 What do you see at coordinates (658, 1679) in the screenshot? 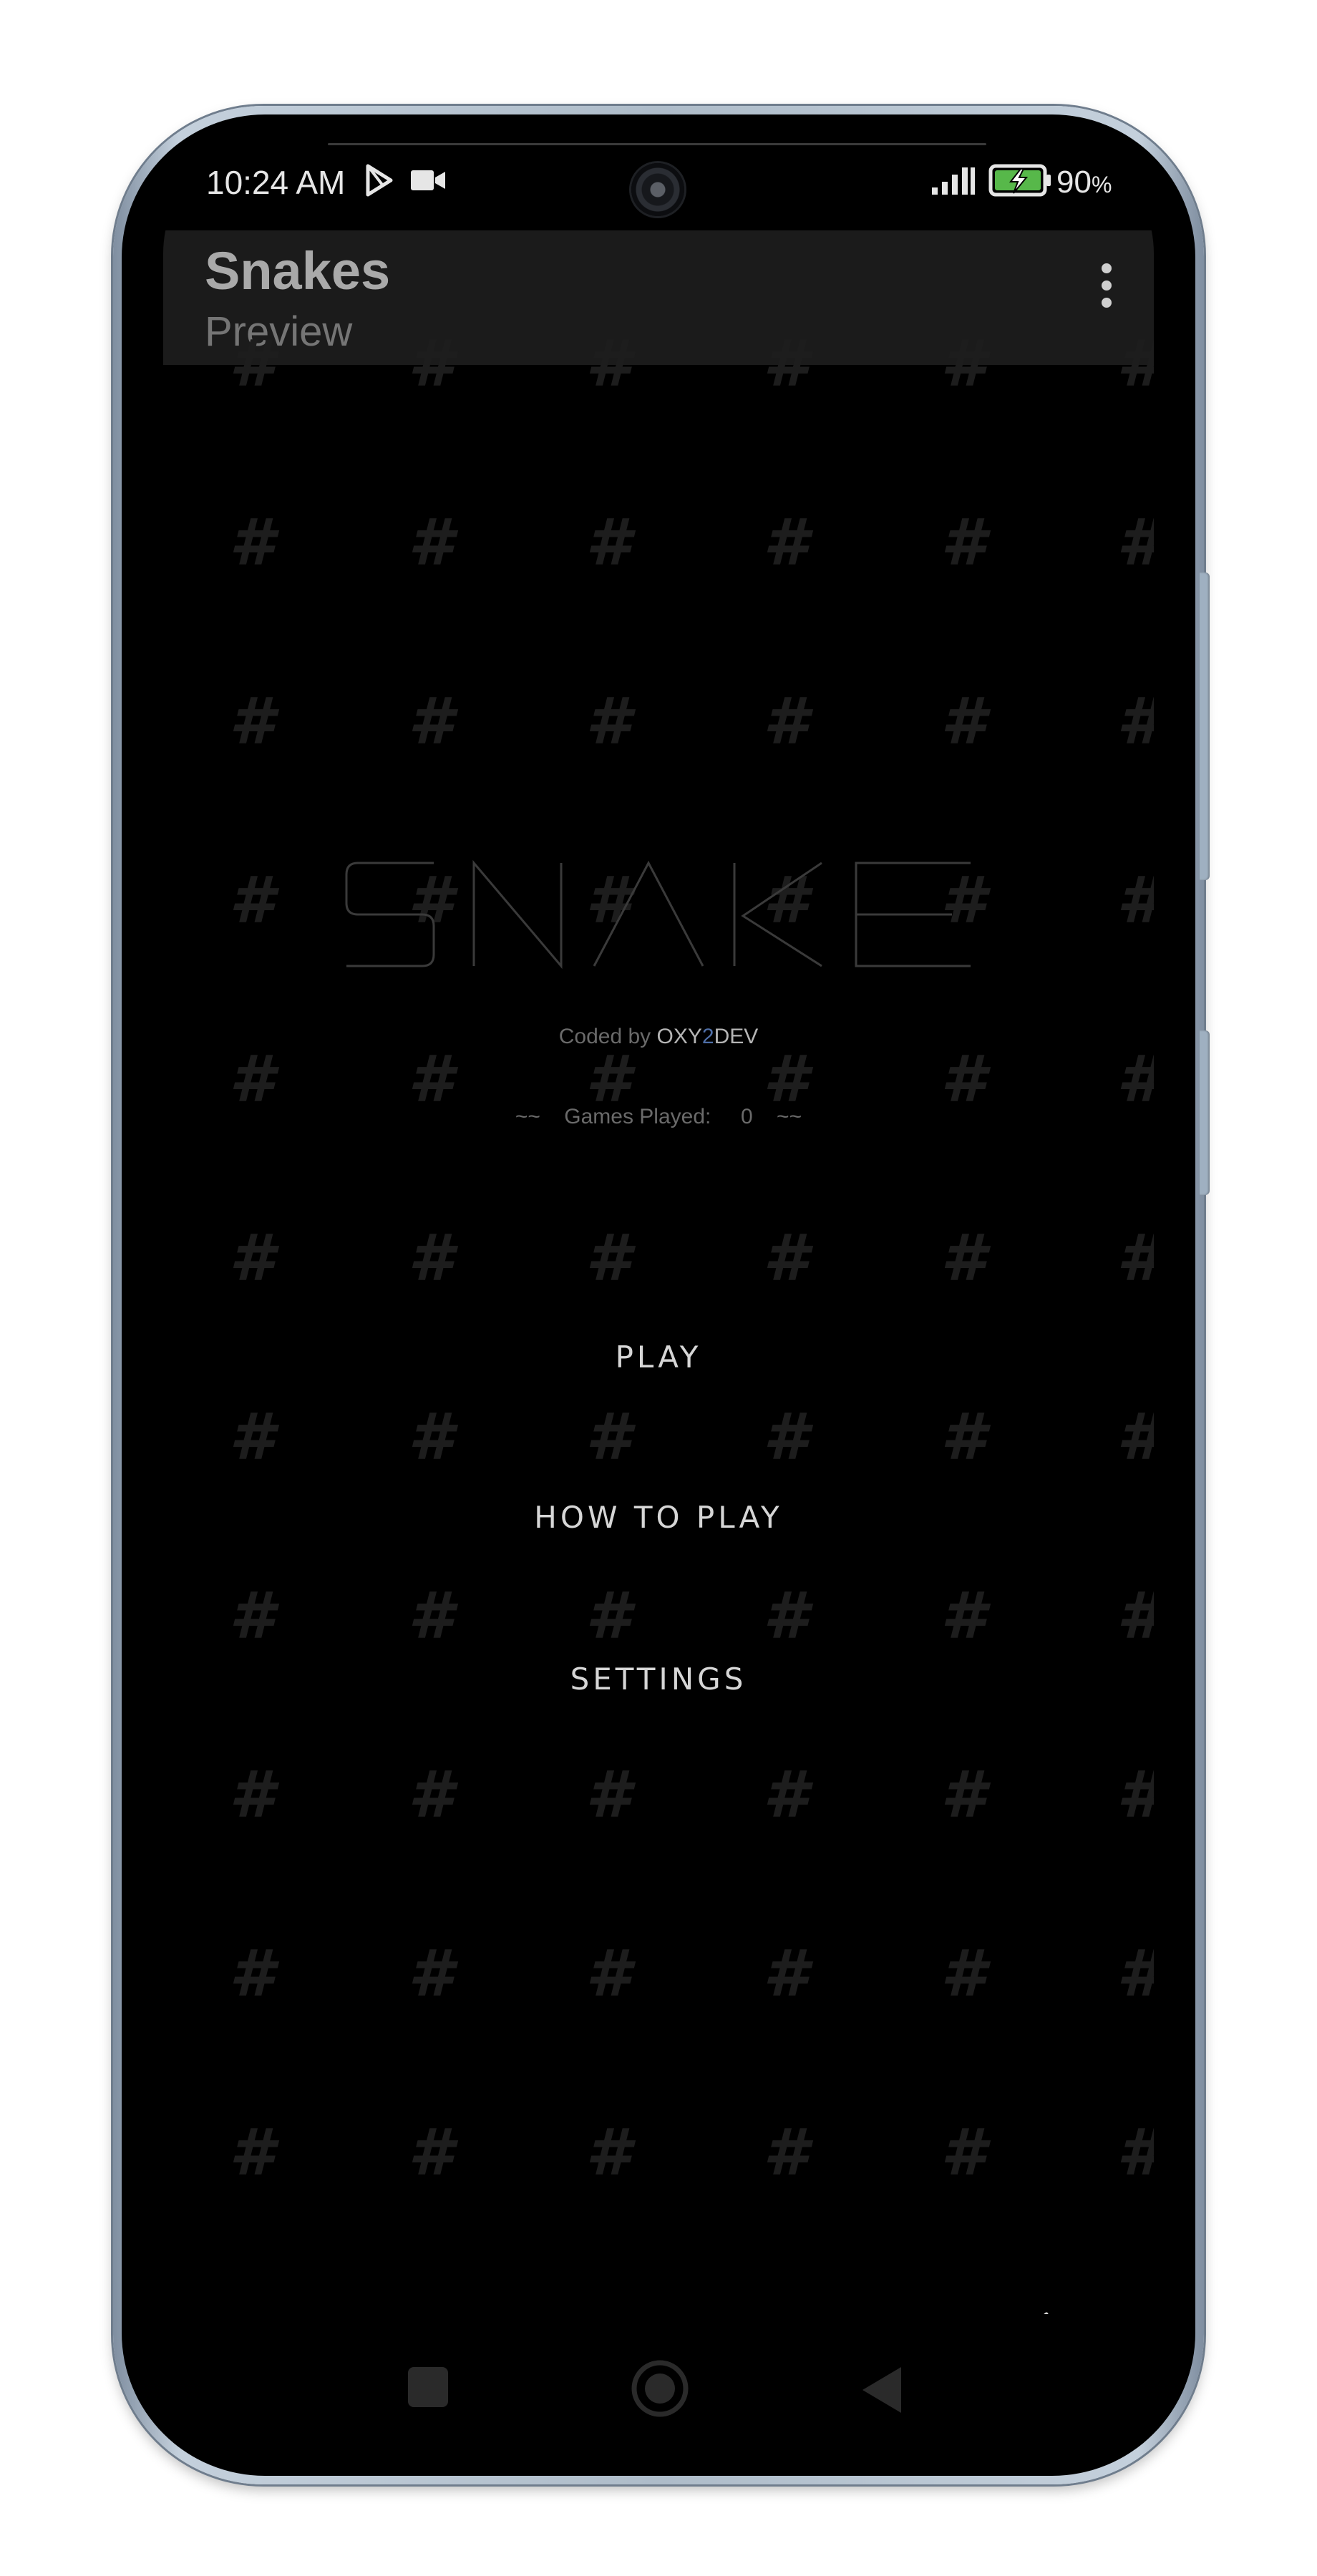
I see `settings-button: SETTINGS` at bounding box center [658, 1679].